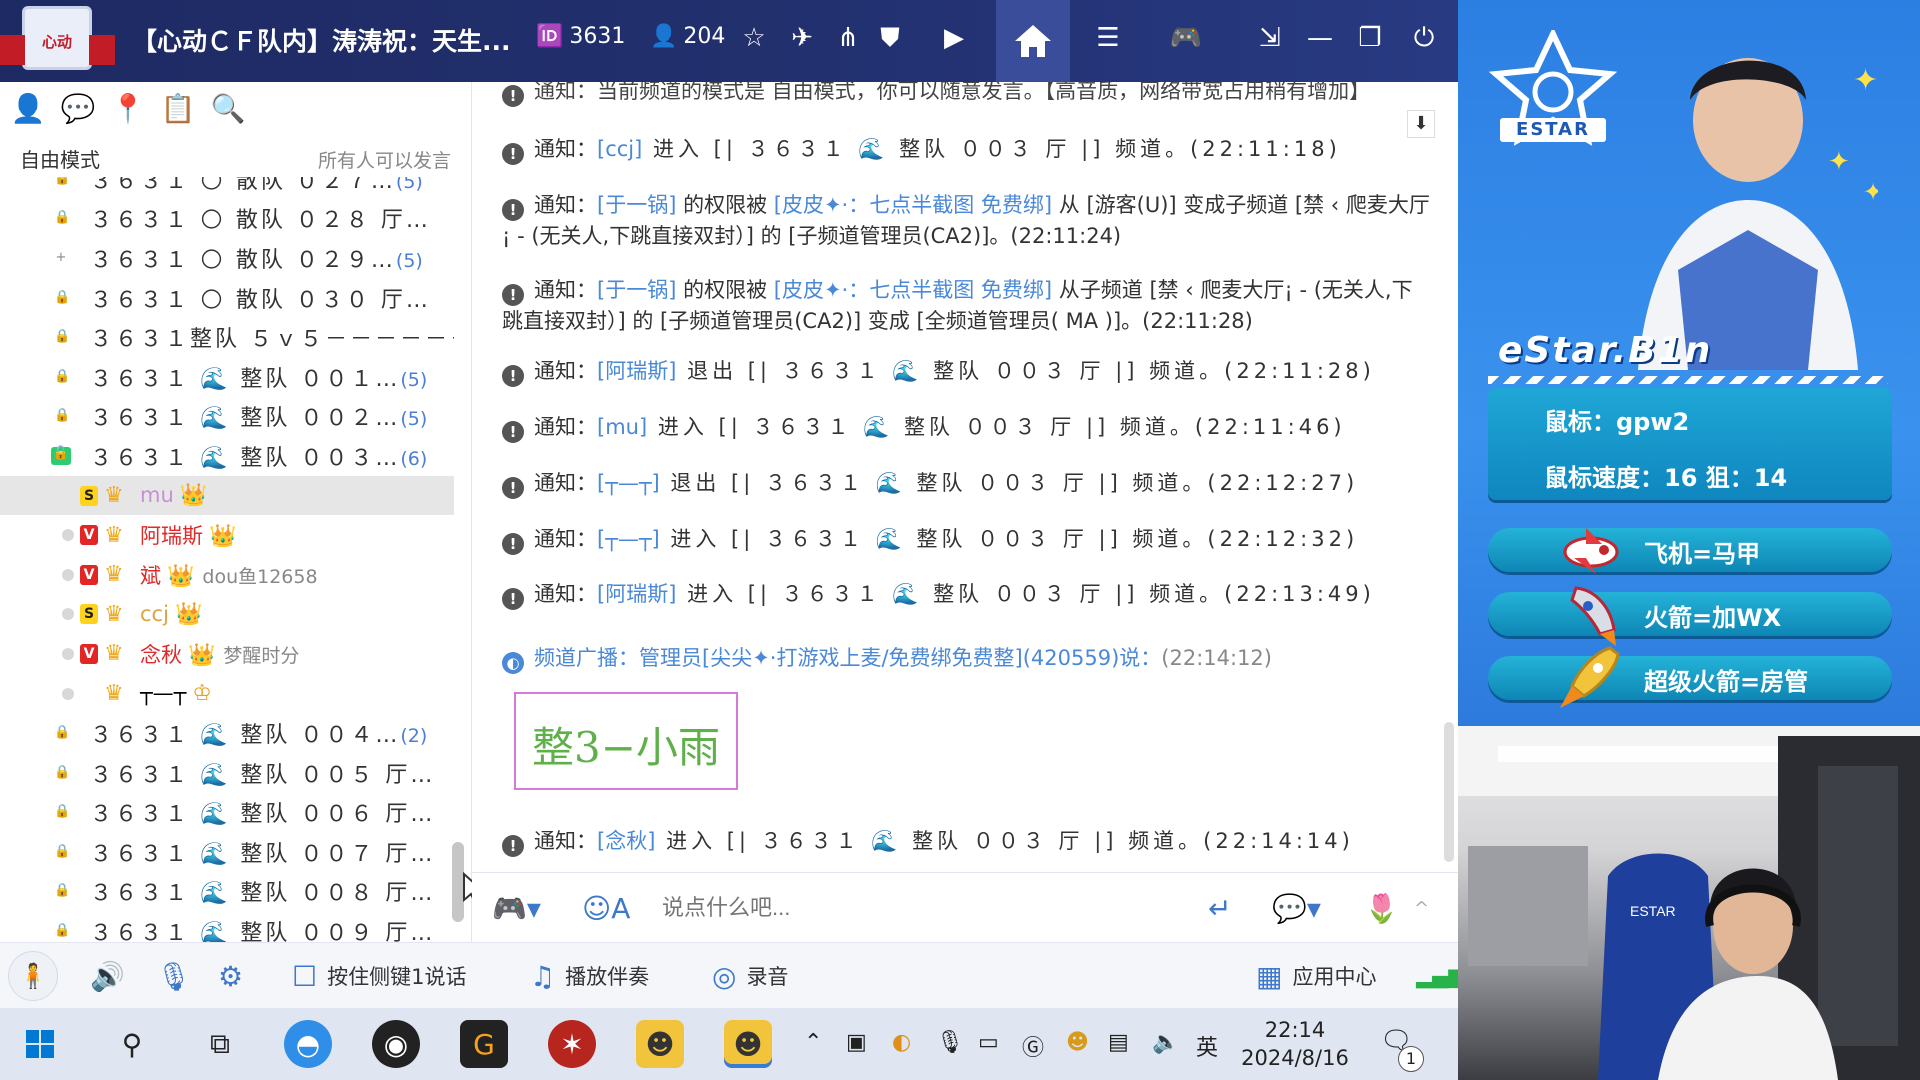 The width and height of the screenshot is (1920, 1080). Describe the element at coordinates (396, 1044) in the screenshot. I see `obs-icon: ◉` at that location.